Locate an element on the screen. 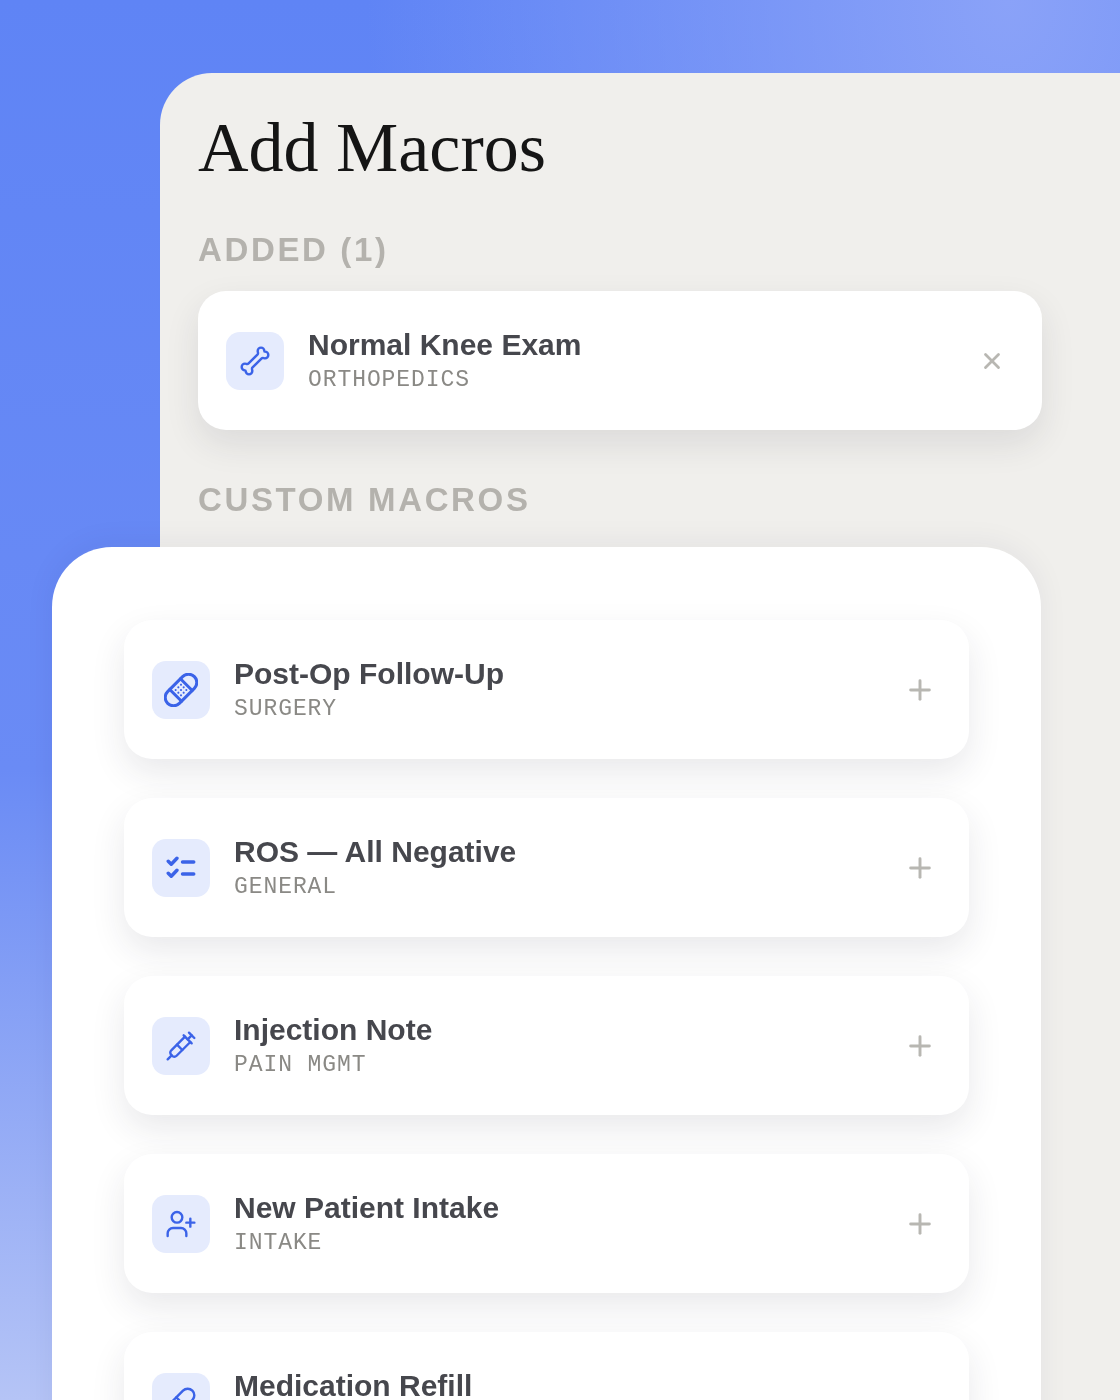 This screenshot has height=1400, width=1120. macro-category: SURGERY is located at coordinates (286, 709).